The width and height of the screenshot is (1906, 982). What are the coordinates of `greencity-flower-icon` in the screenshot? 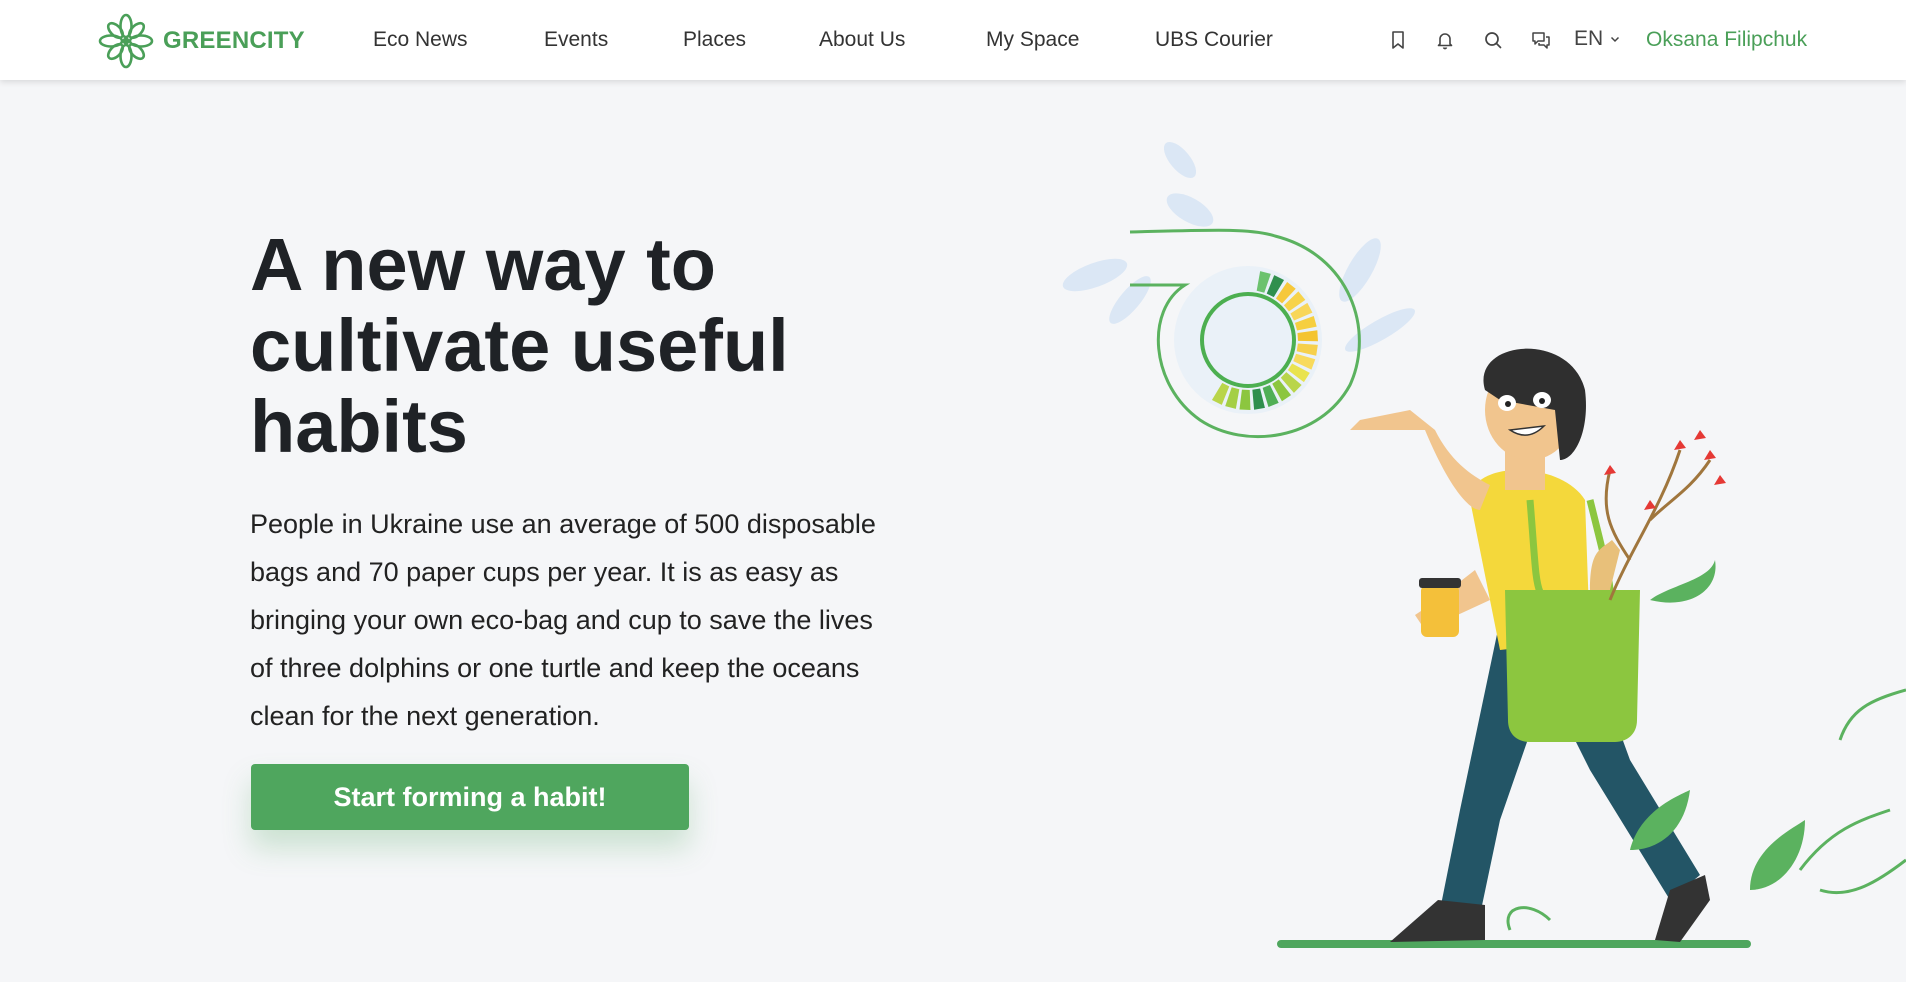 It's located at (126, 41).